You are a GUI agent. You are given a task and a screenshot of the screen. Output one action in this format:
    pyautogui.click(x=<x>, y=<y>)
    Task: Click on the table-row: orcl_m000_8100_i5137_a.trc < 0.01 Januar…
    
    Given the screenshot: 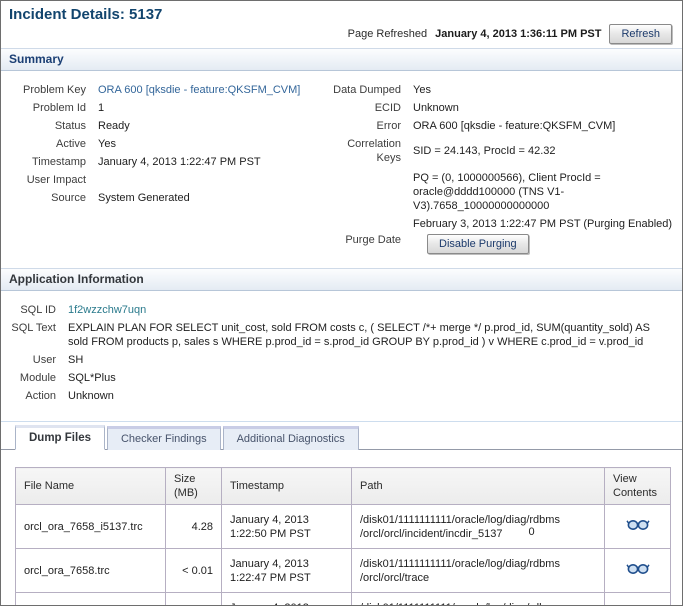 What is the action you would take?
    pyautogui.click(x=343, y=599)
    